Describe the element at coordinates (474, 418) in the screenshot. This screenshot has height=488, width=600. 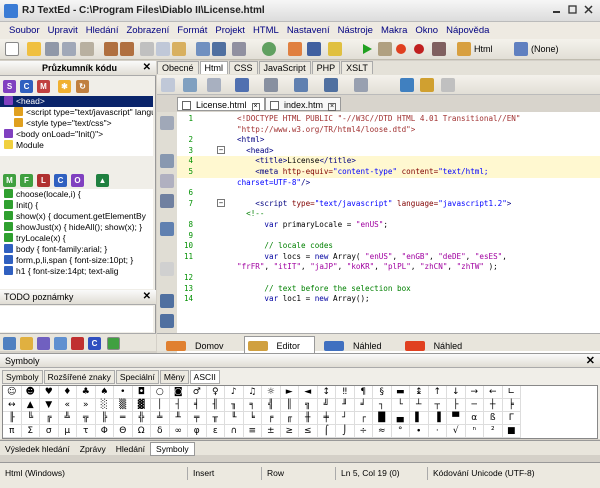
I see `symbol-cell: α` at that location.